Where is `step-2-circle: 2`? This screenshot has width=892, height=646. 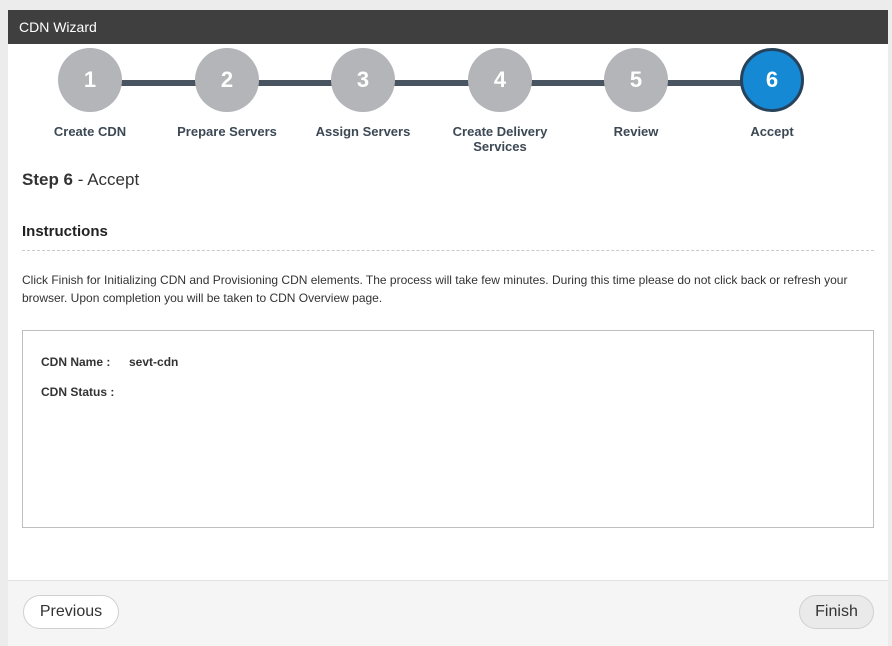
step-2-circle: 2 is located at coordinates (227, 80).